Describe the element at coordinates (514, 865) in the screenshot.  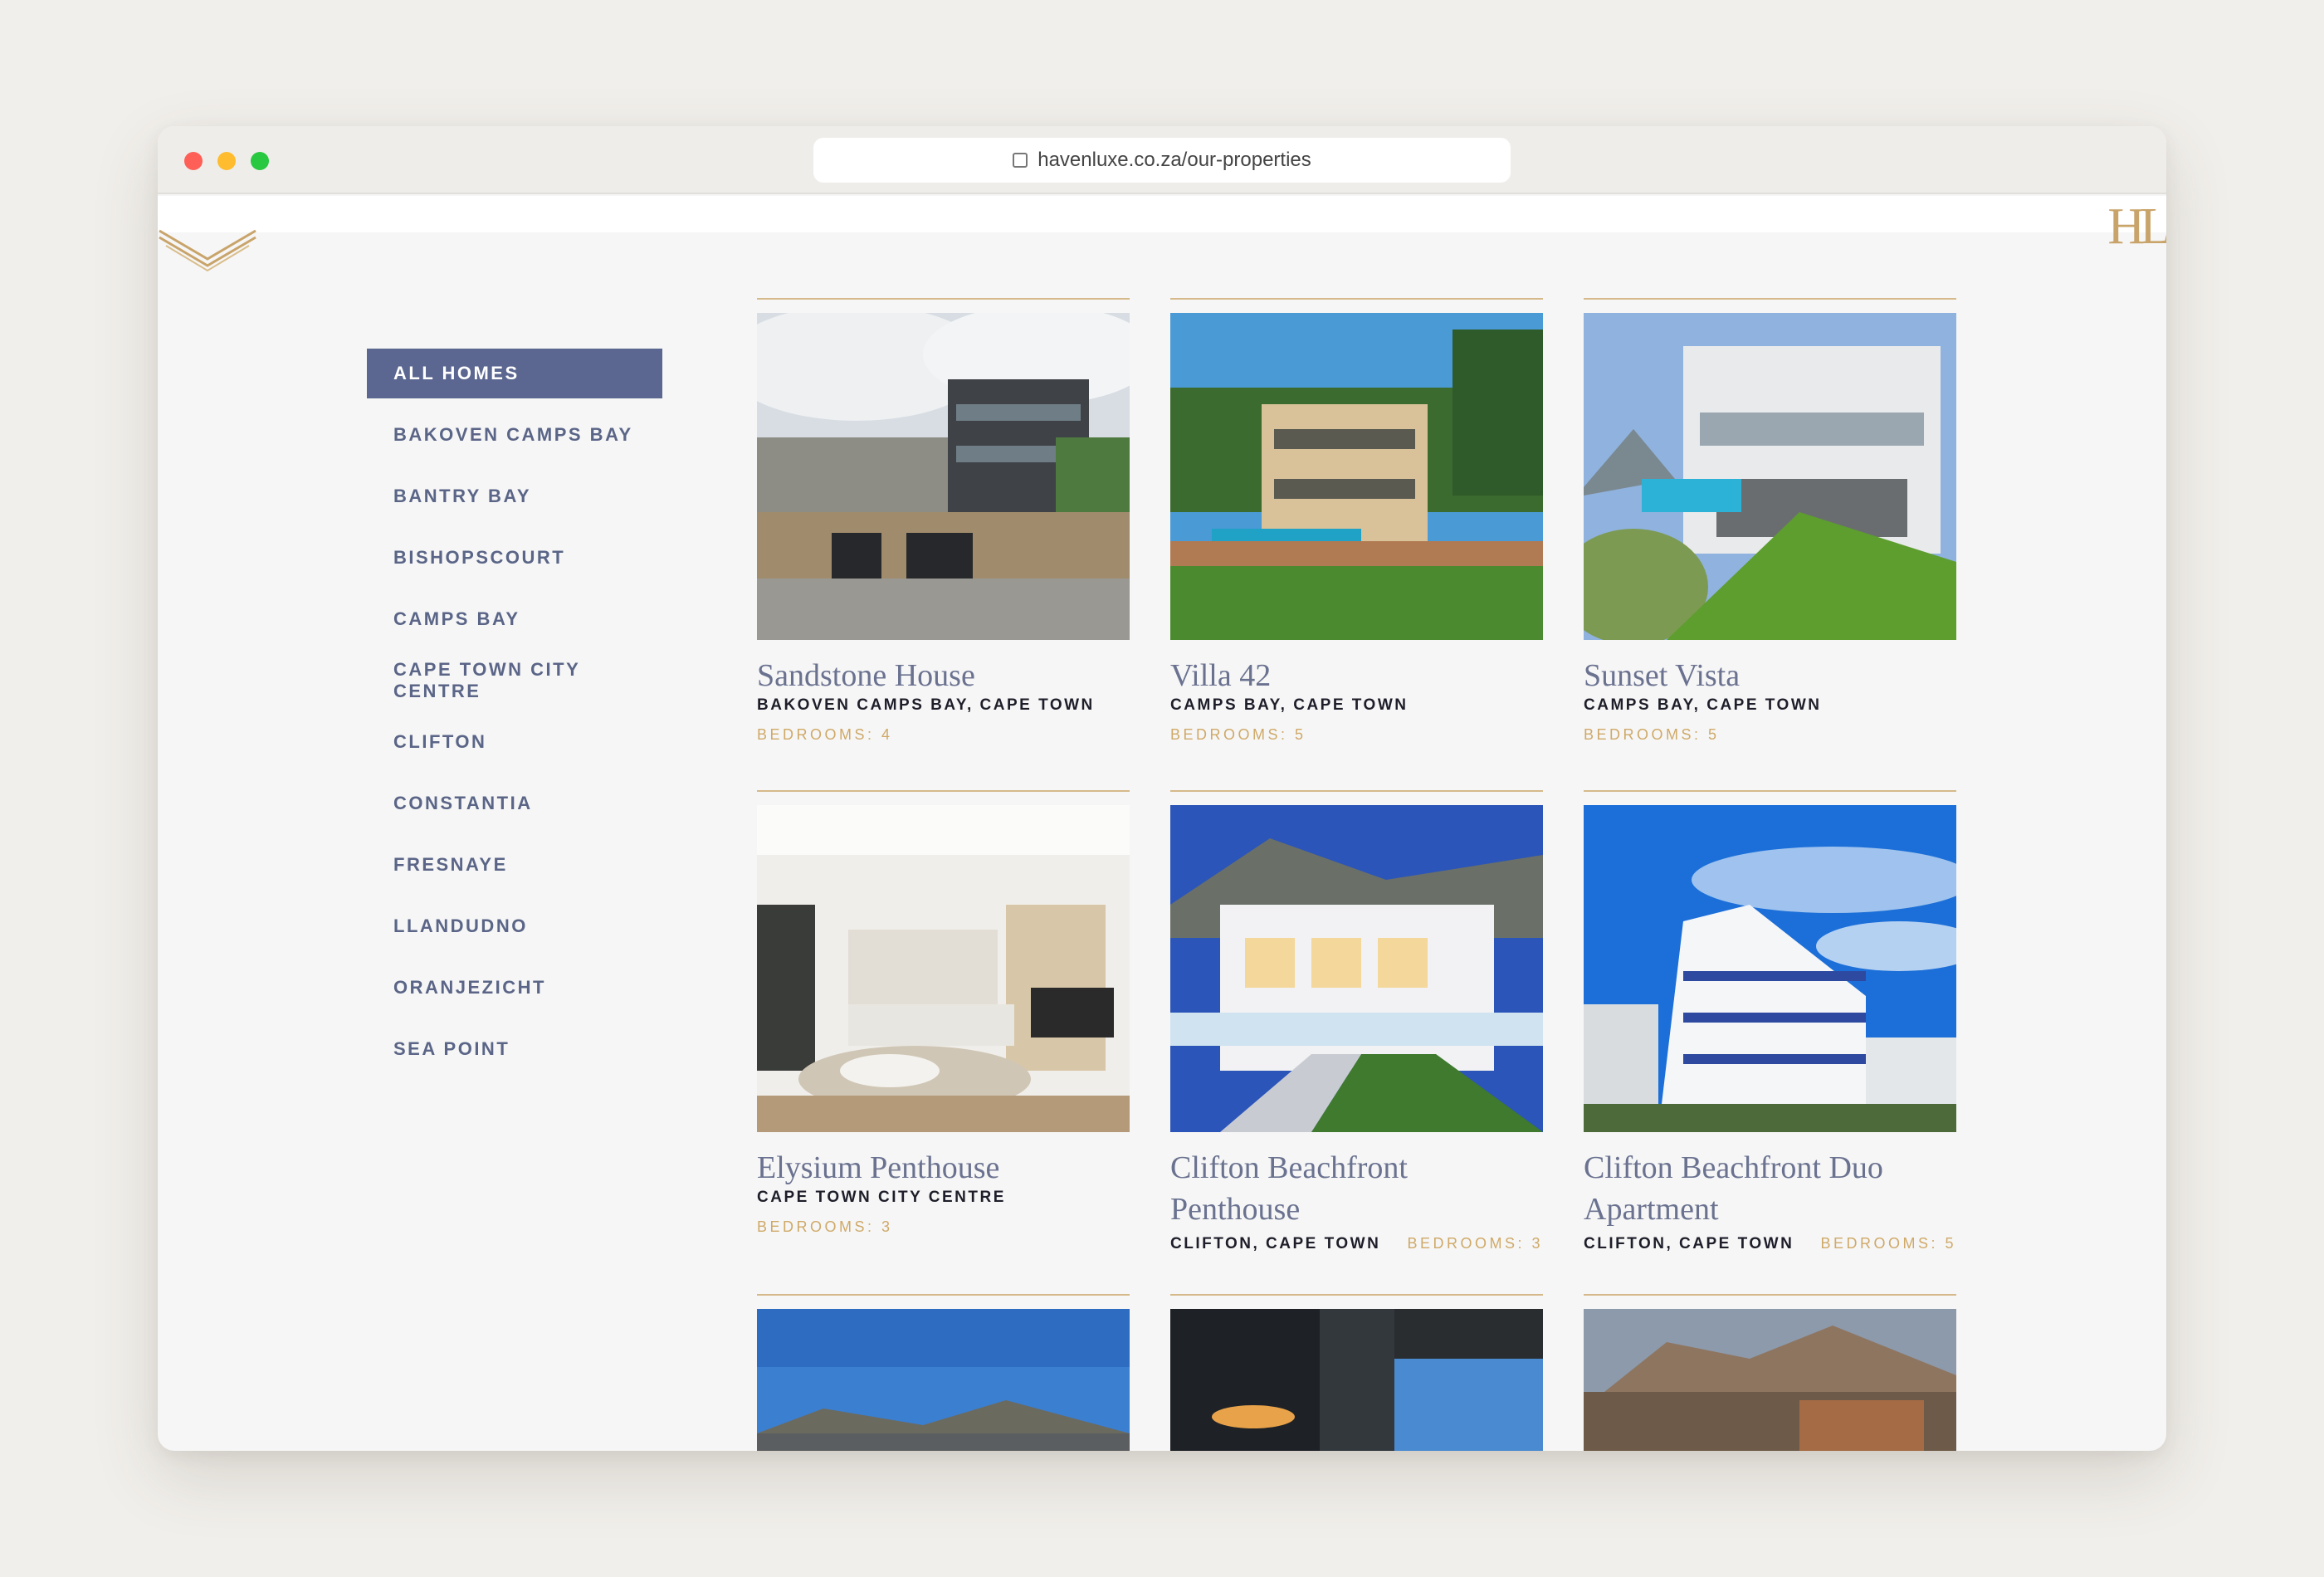
I see `filter-fresnaye: FRESNAYE` at that location.